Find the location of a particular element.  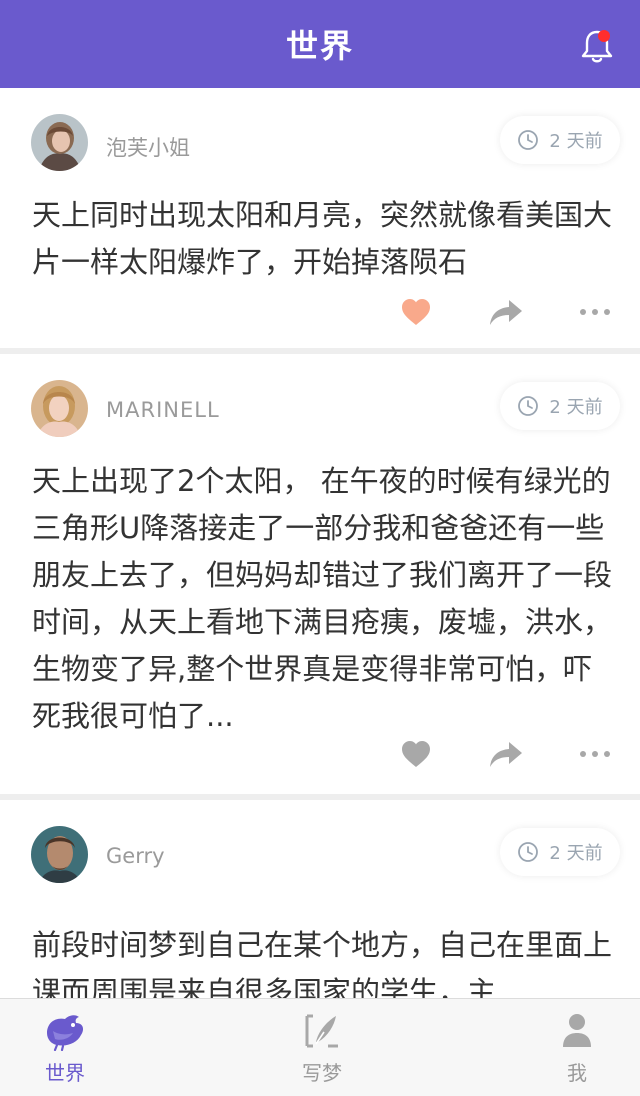

quill-icon is located at coordinates (321, 1031).